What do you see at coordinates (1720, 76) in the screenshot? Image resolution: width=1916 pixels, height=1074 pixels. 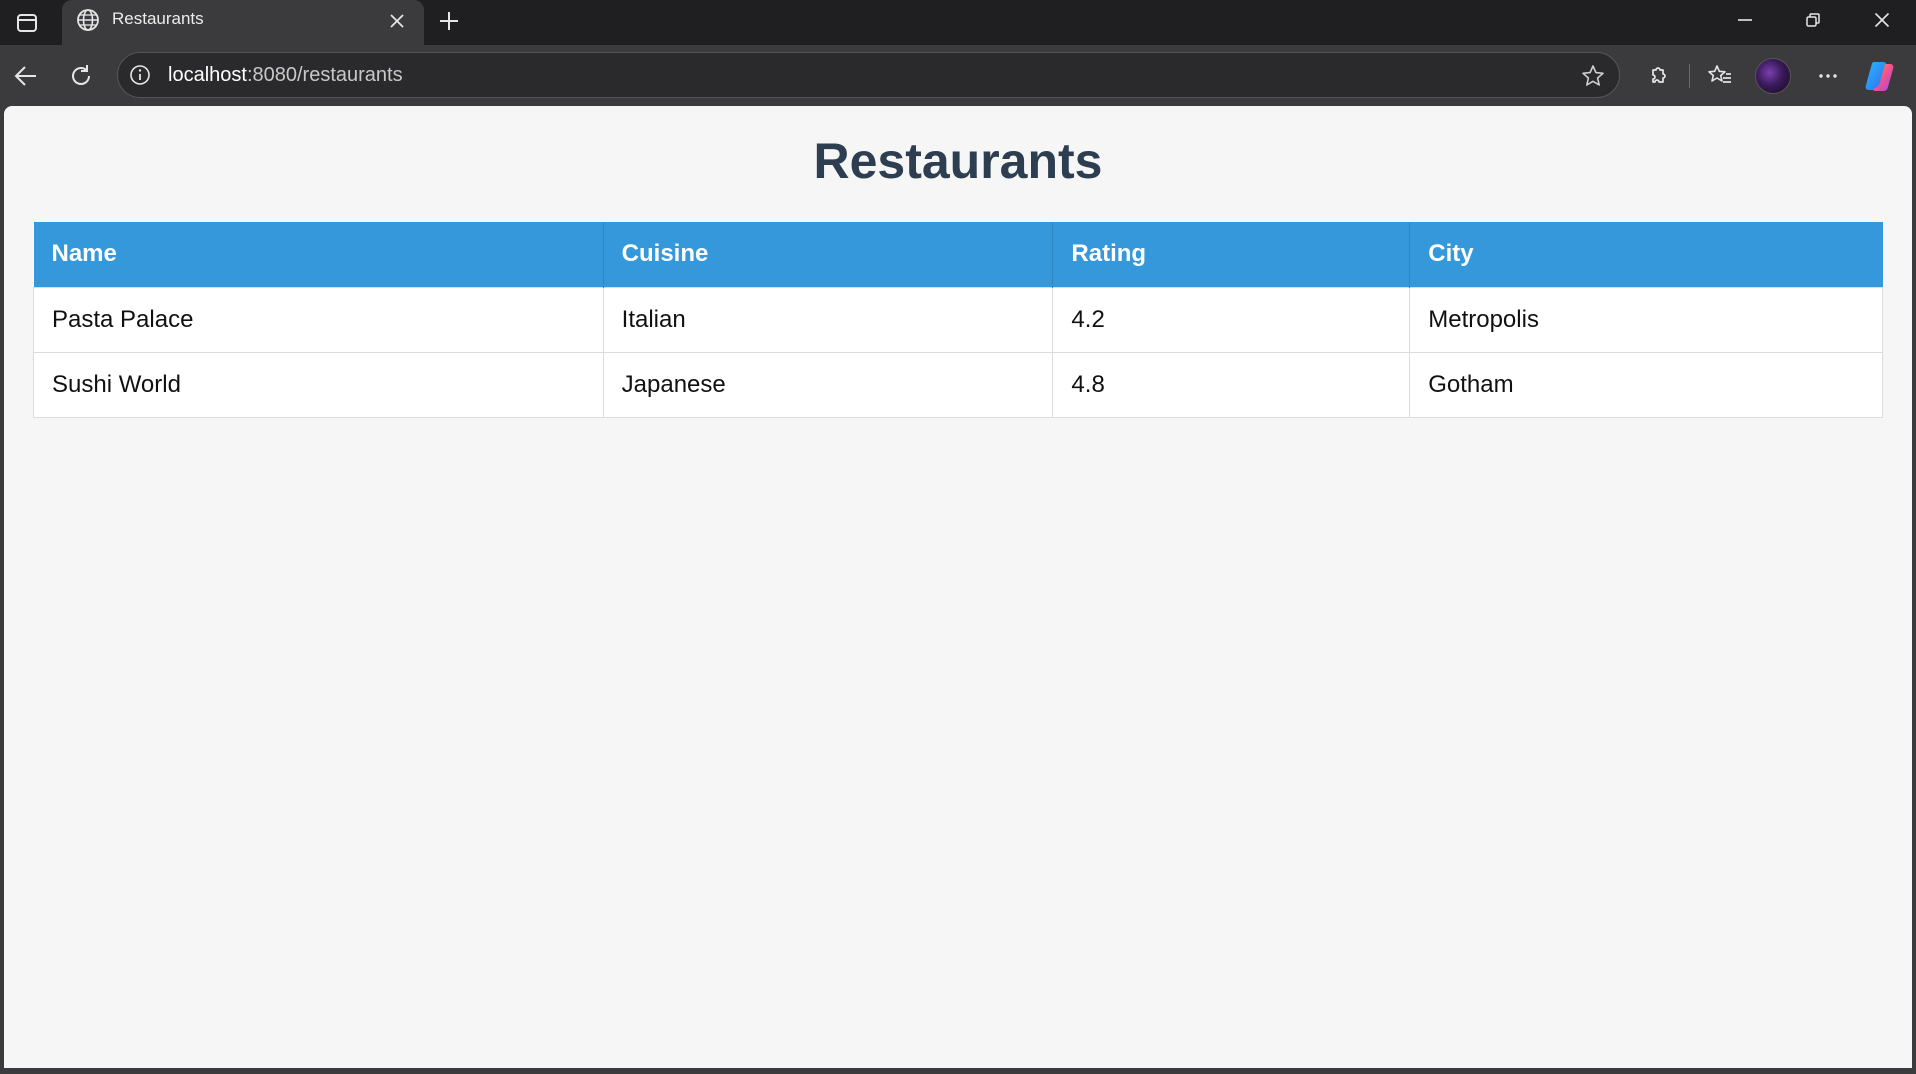 I see `favorites-icon` at bounding box center [1720, 76].